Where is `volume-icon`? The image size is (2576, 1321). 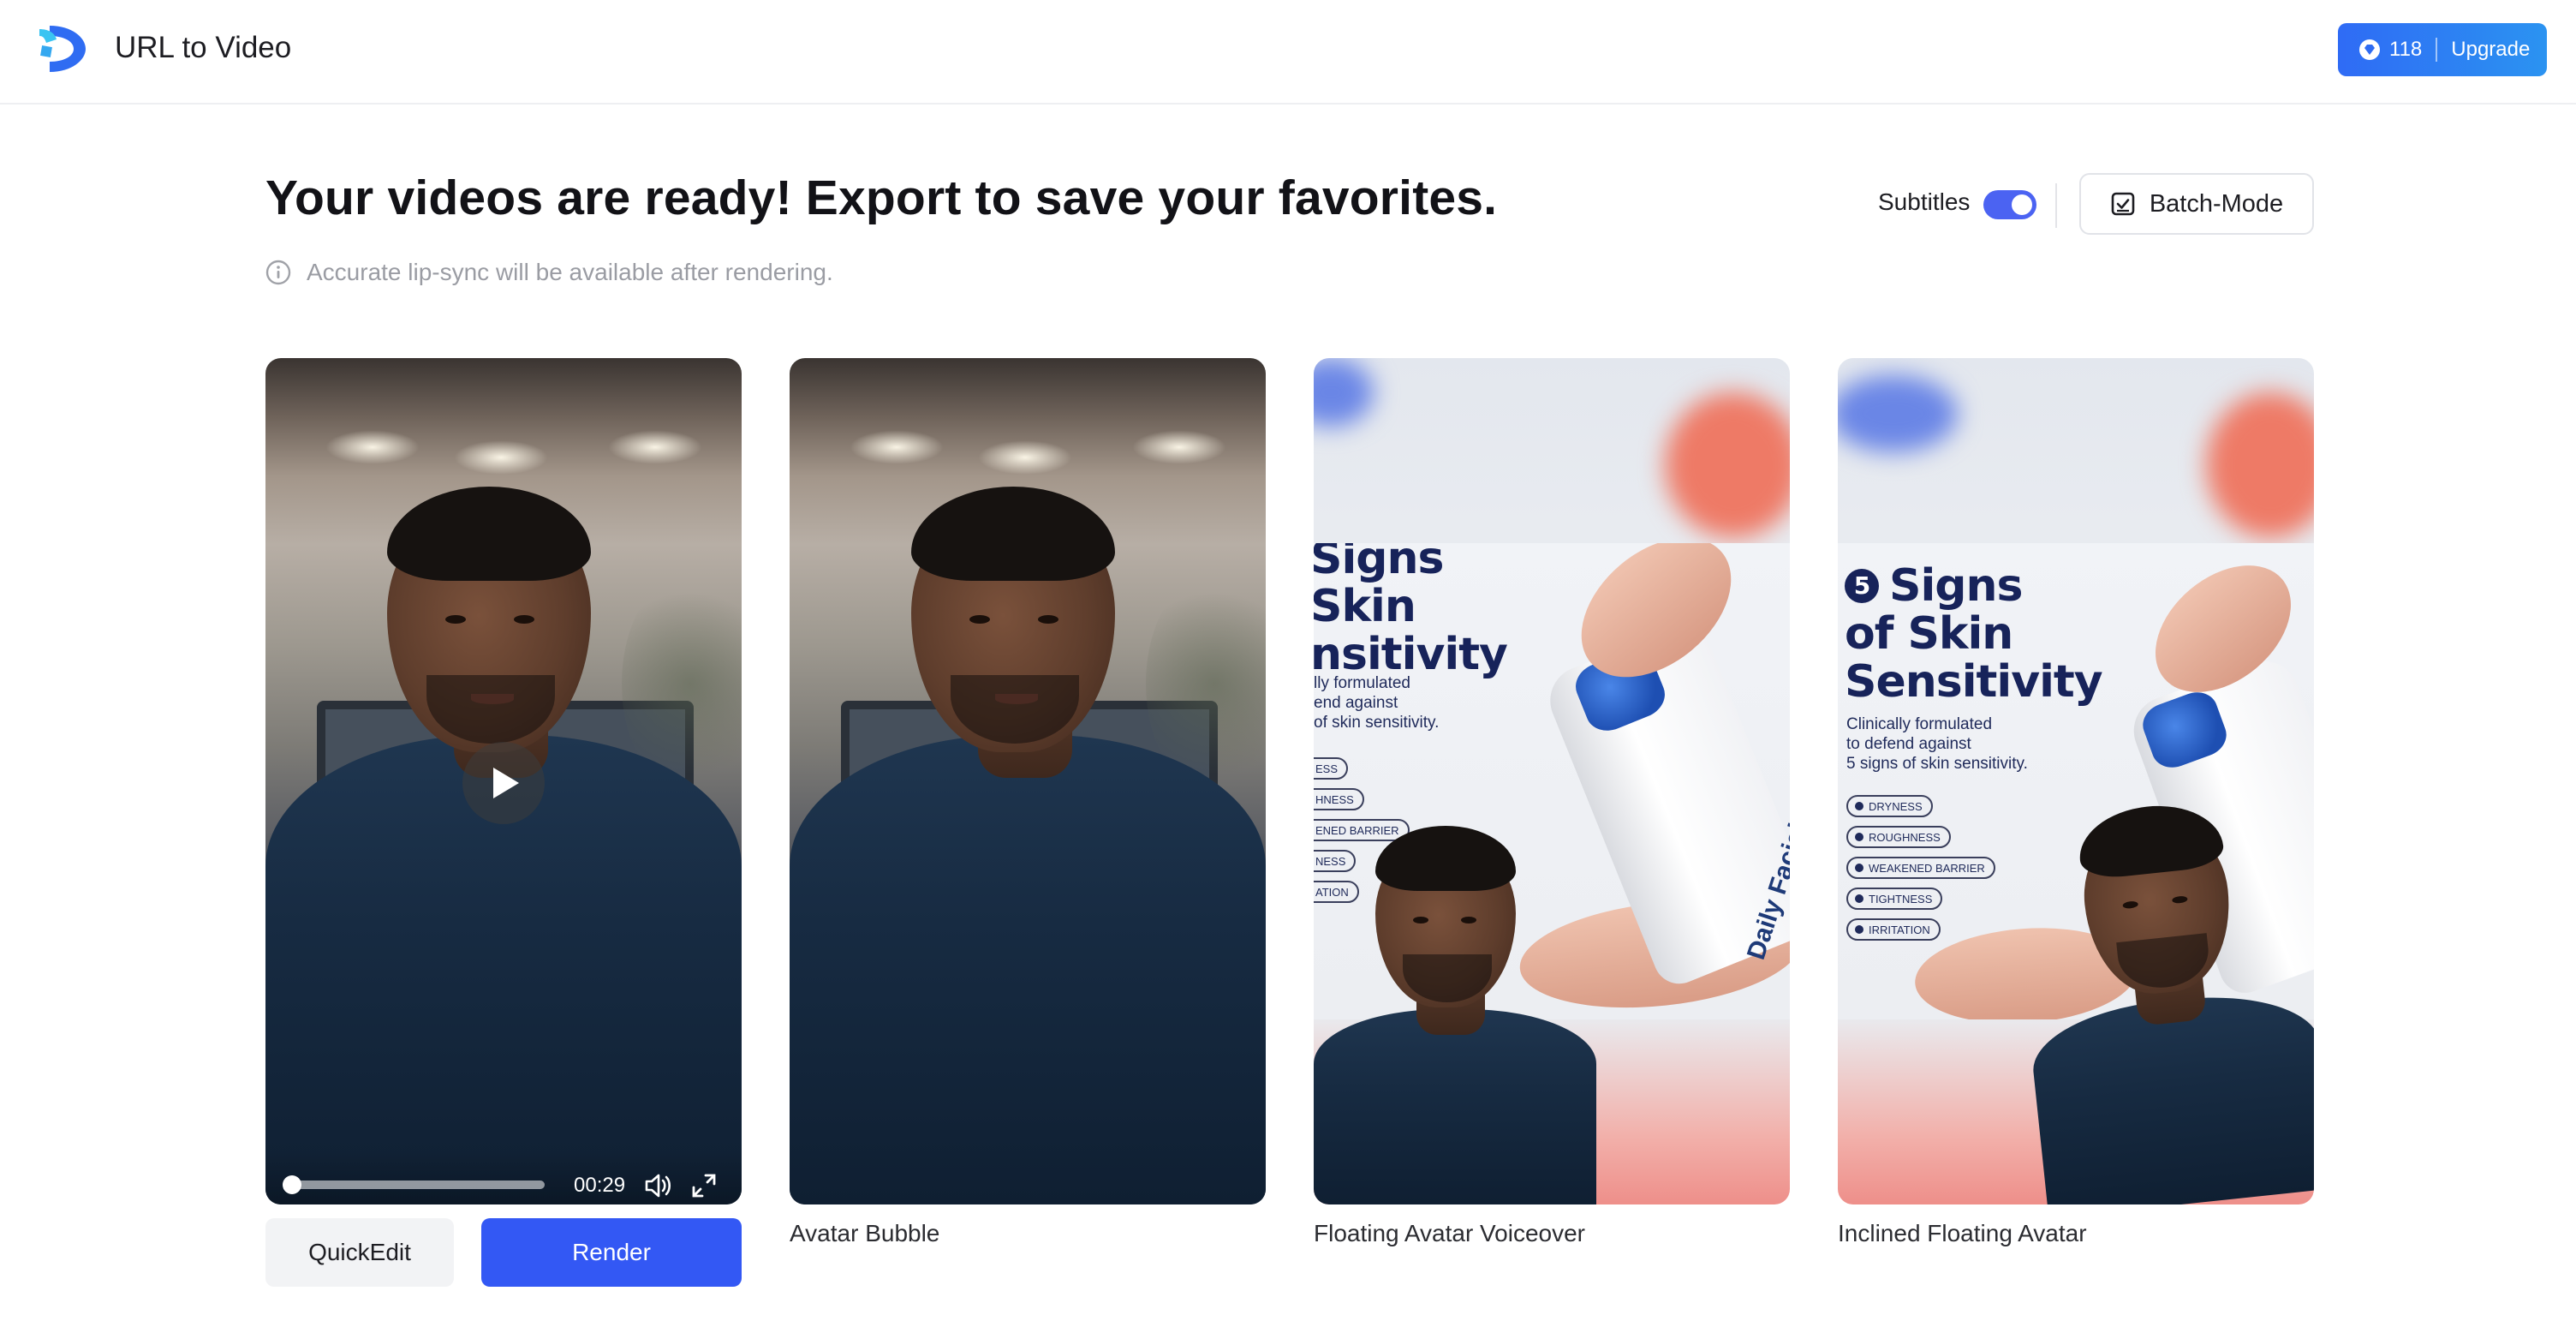 volume-icon is located at coordinates (657, 1185).